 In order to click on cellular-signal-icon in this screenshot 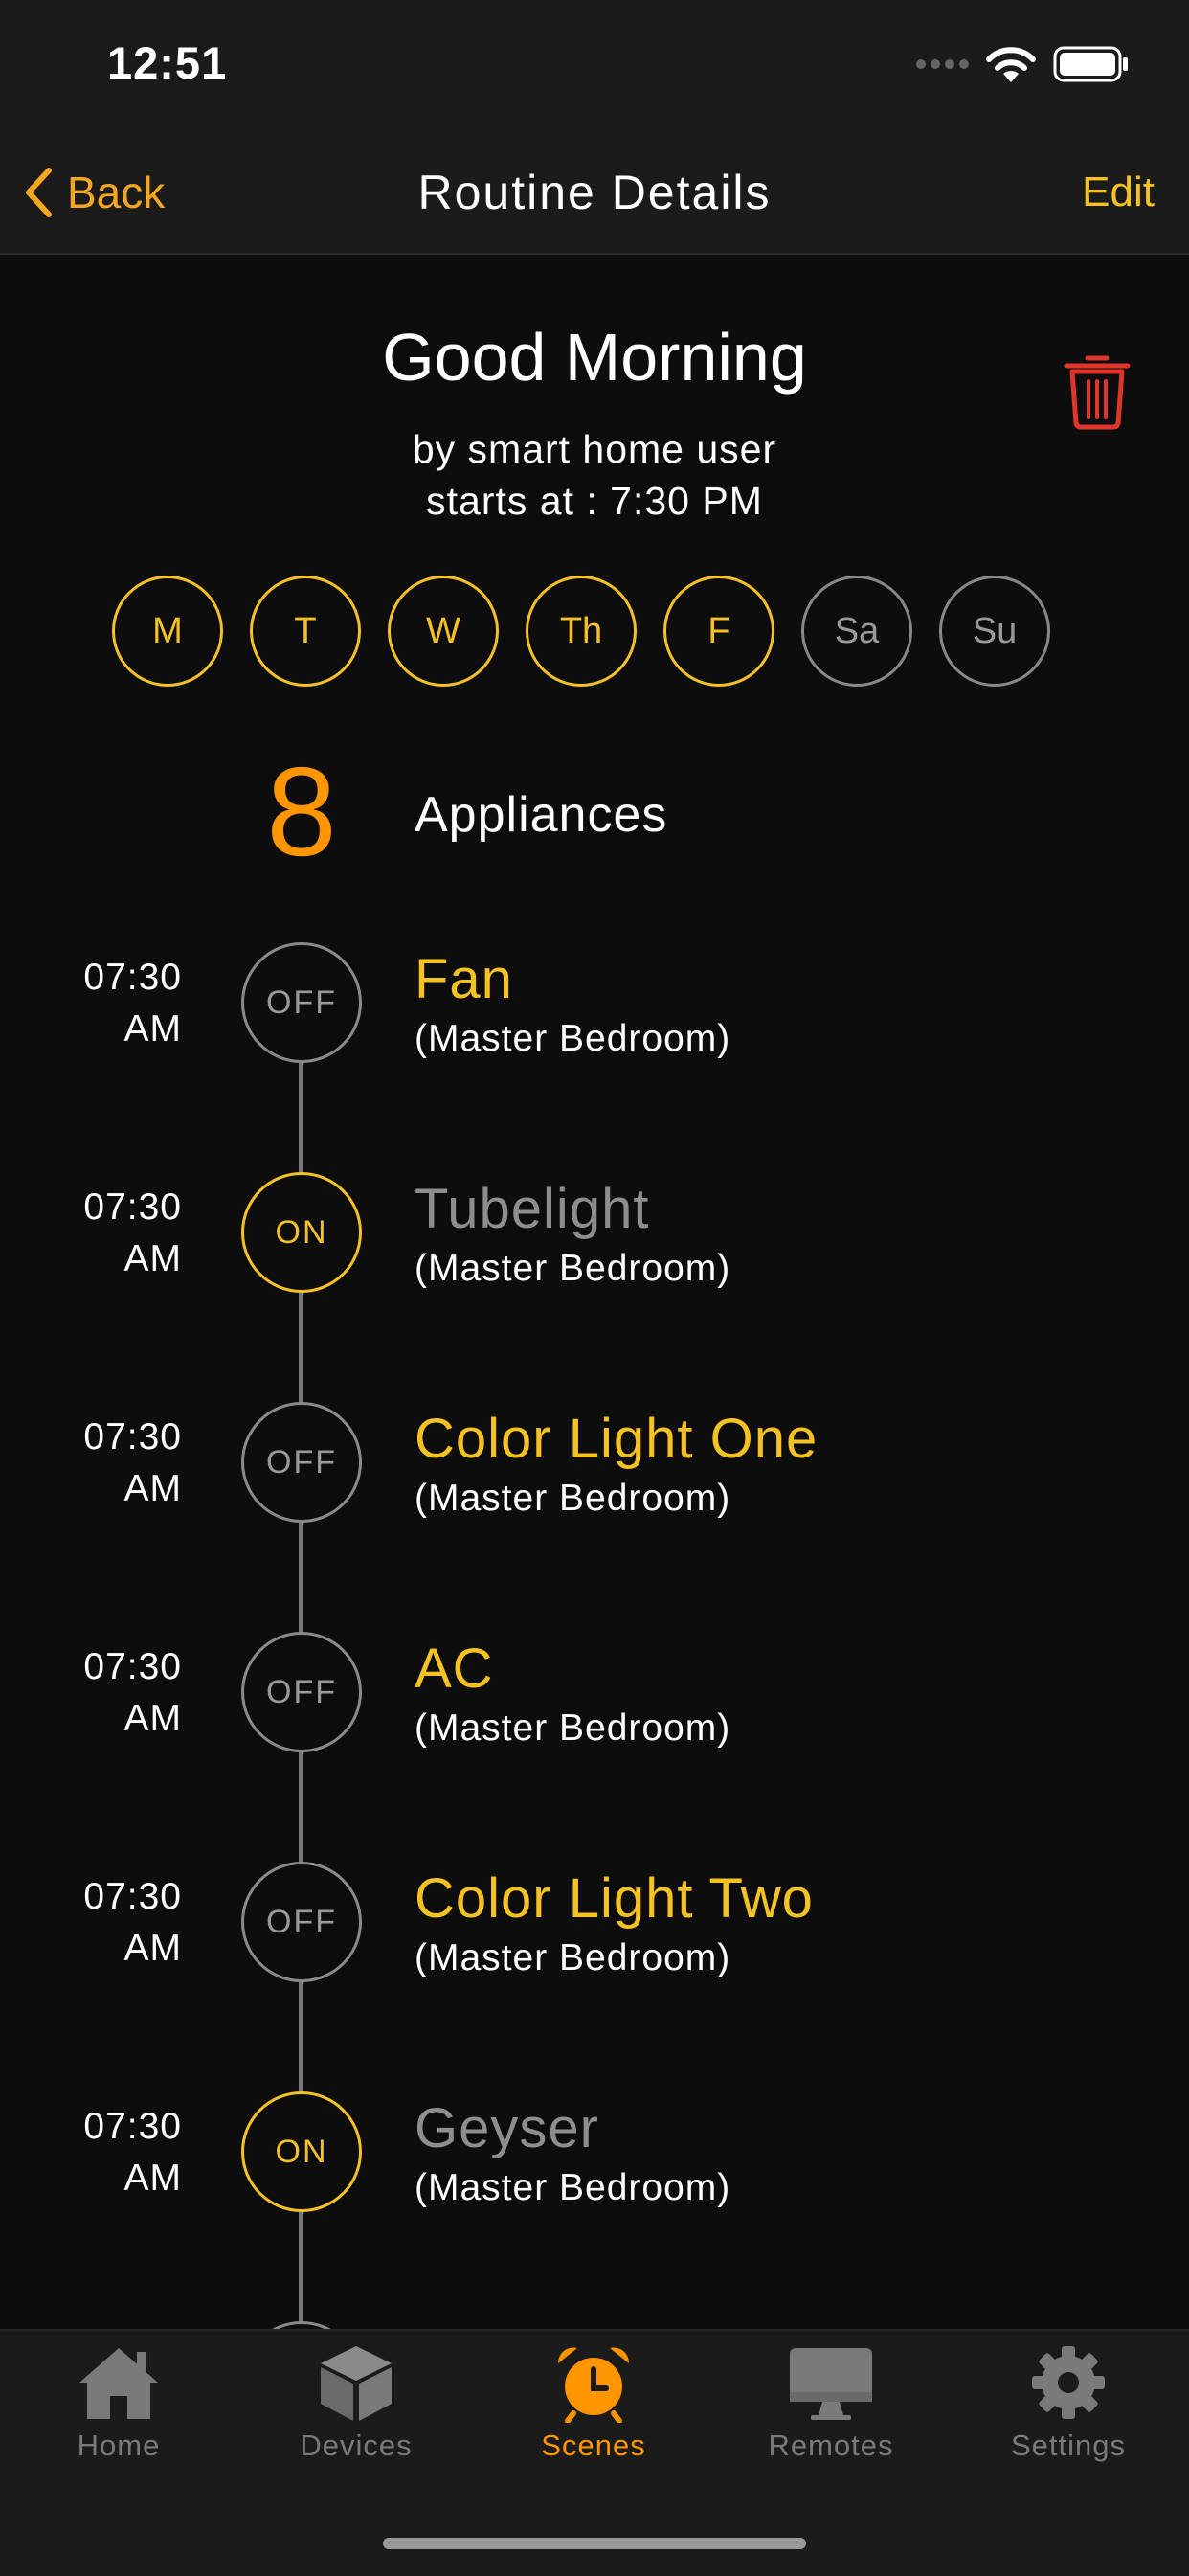, I will do `click(942, 64)`.